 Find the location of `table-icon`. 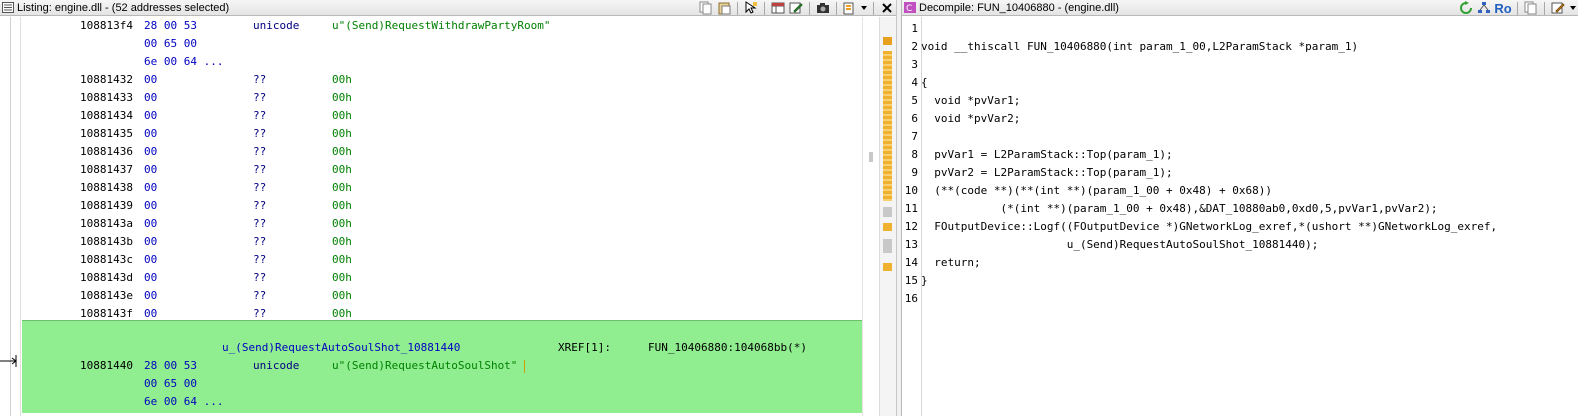

table-icon is located at coordinates (778, 8).